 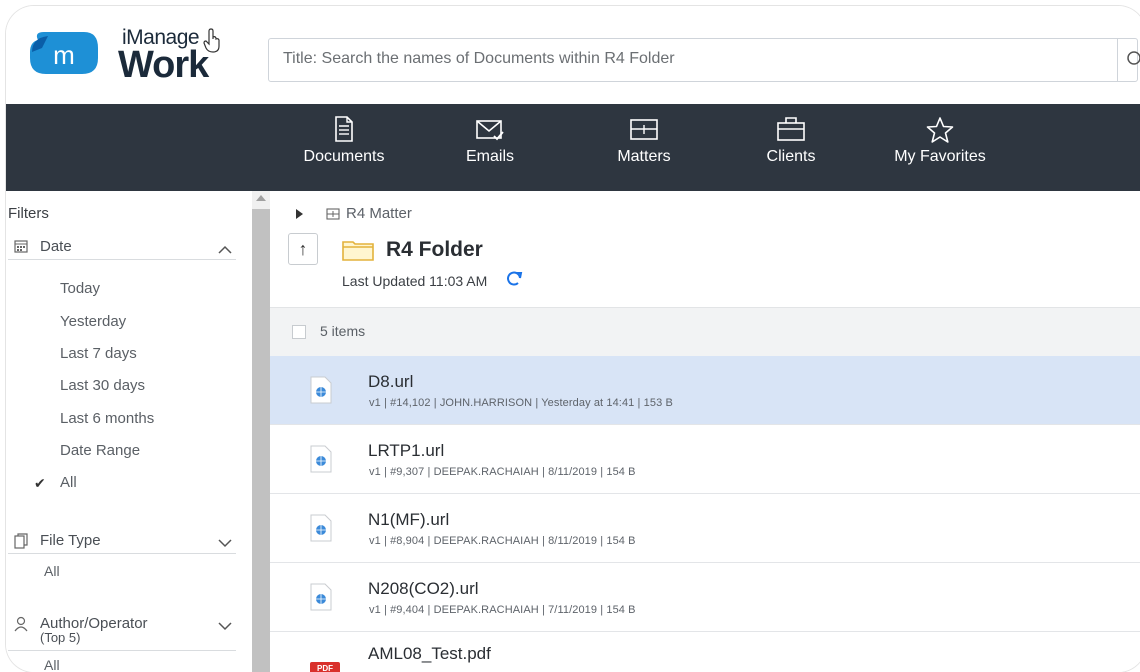 What do you see at coordinates (98, 353) in the screenshot?
I see `date-option-last-7-days: Last 7 days` at bounding box center [98, 353].